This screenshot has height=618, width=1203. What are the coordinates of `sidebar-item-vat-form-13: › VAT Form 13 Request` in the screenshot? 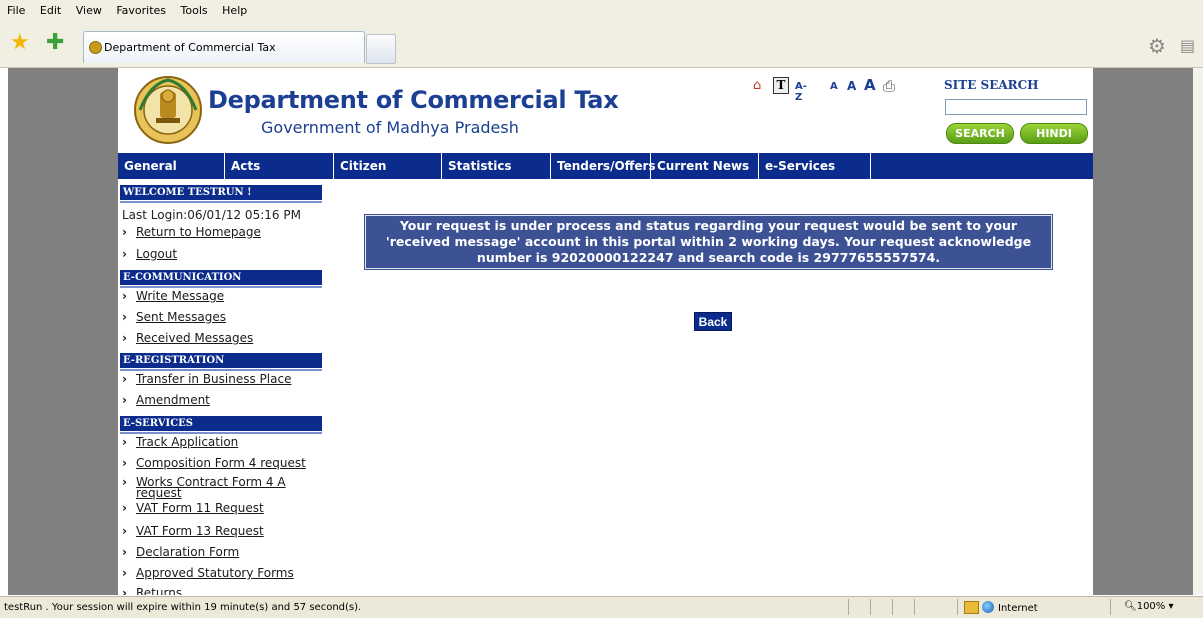 It's located at (193, 531).